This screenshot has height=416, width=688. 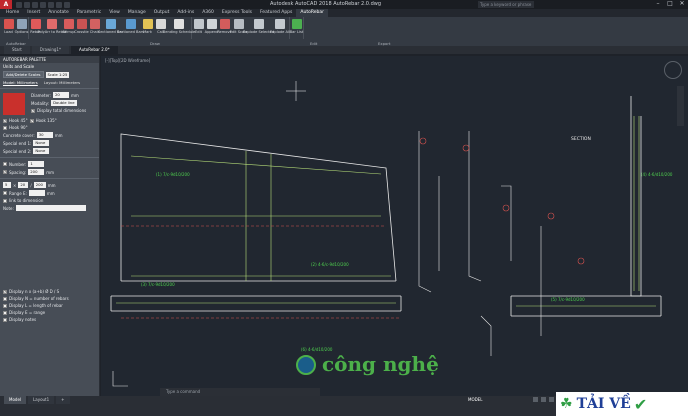 What do you see at coordinates (39, 185) in the screenshot?
I see `formula-spacing-input: 200` at bounding box center [39, 185].